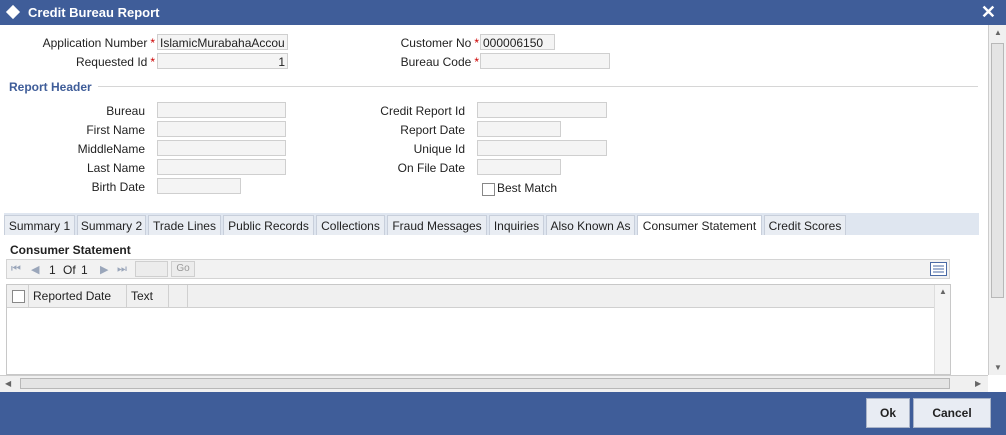 The height and width of the screenshot is (435, 1006). I want to click on tab-also-known-as: Also Known As, so click(590, 225).